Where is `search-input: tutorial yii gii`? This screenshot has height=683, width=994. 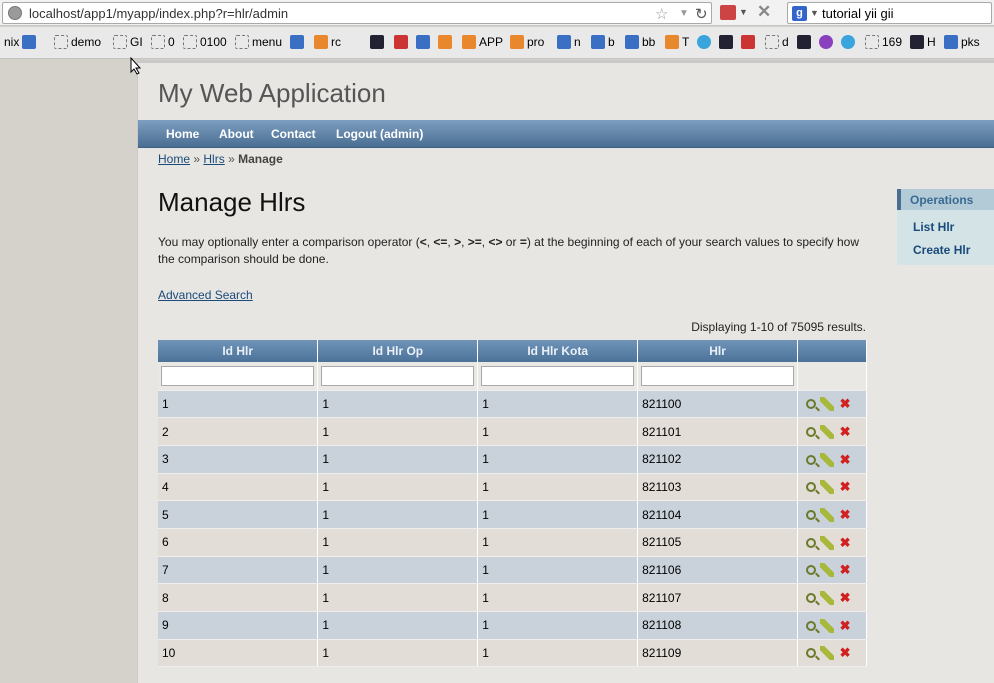
search-input: tutorial yii gii is located at coordinates (858, 13).